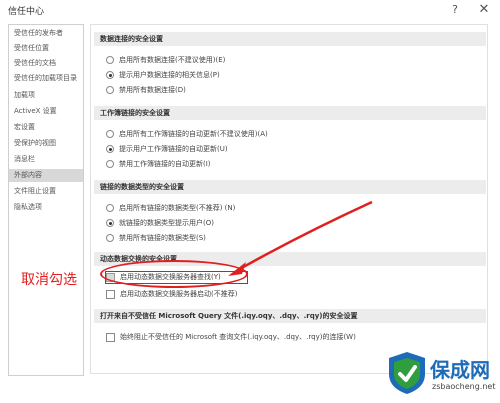 Image resolution: width=500 pixels, height=403 pixels. Describe the element at coordinates (460, 370) in the screenshot. I see `watermark-brand: 保成网` at that location.